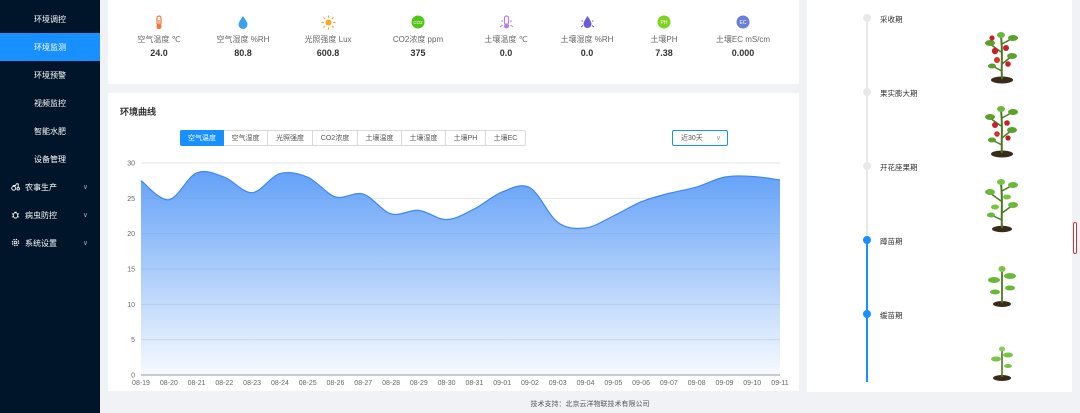 The image size is (1080, 413). What do you see at coordinates (380, 138) in the screenshot?
I see `tab-soil-temperature: 土壤温度` at bounding box center [380, 138].